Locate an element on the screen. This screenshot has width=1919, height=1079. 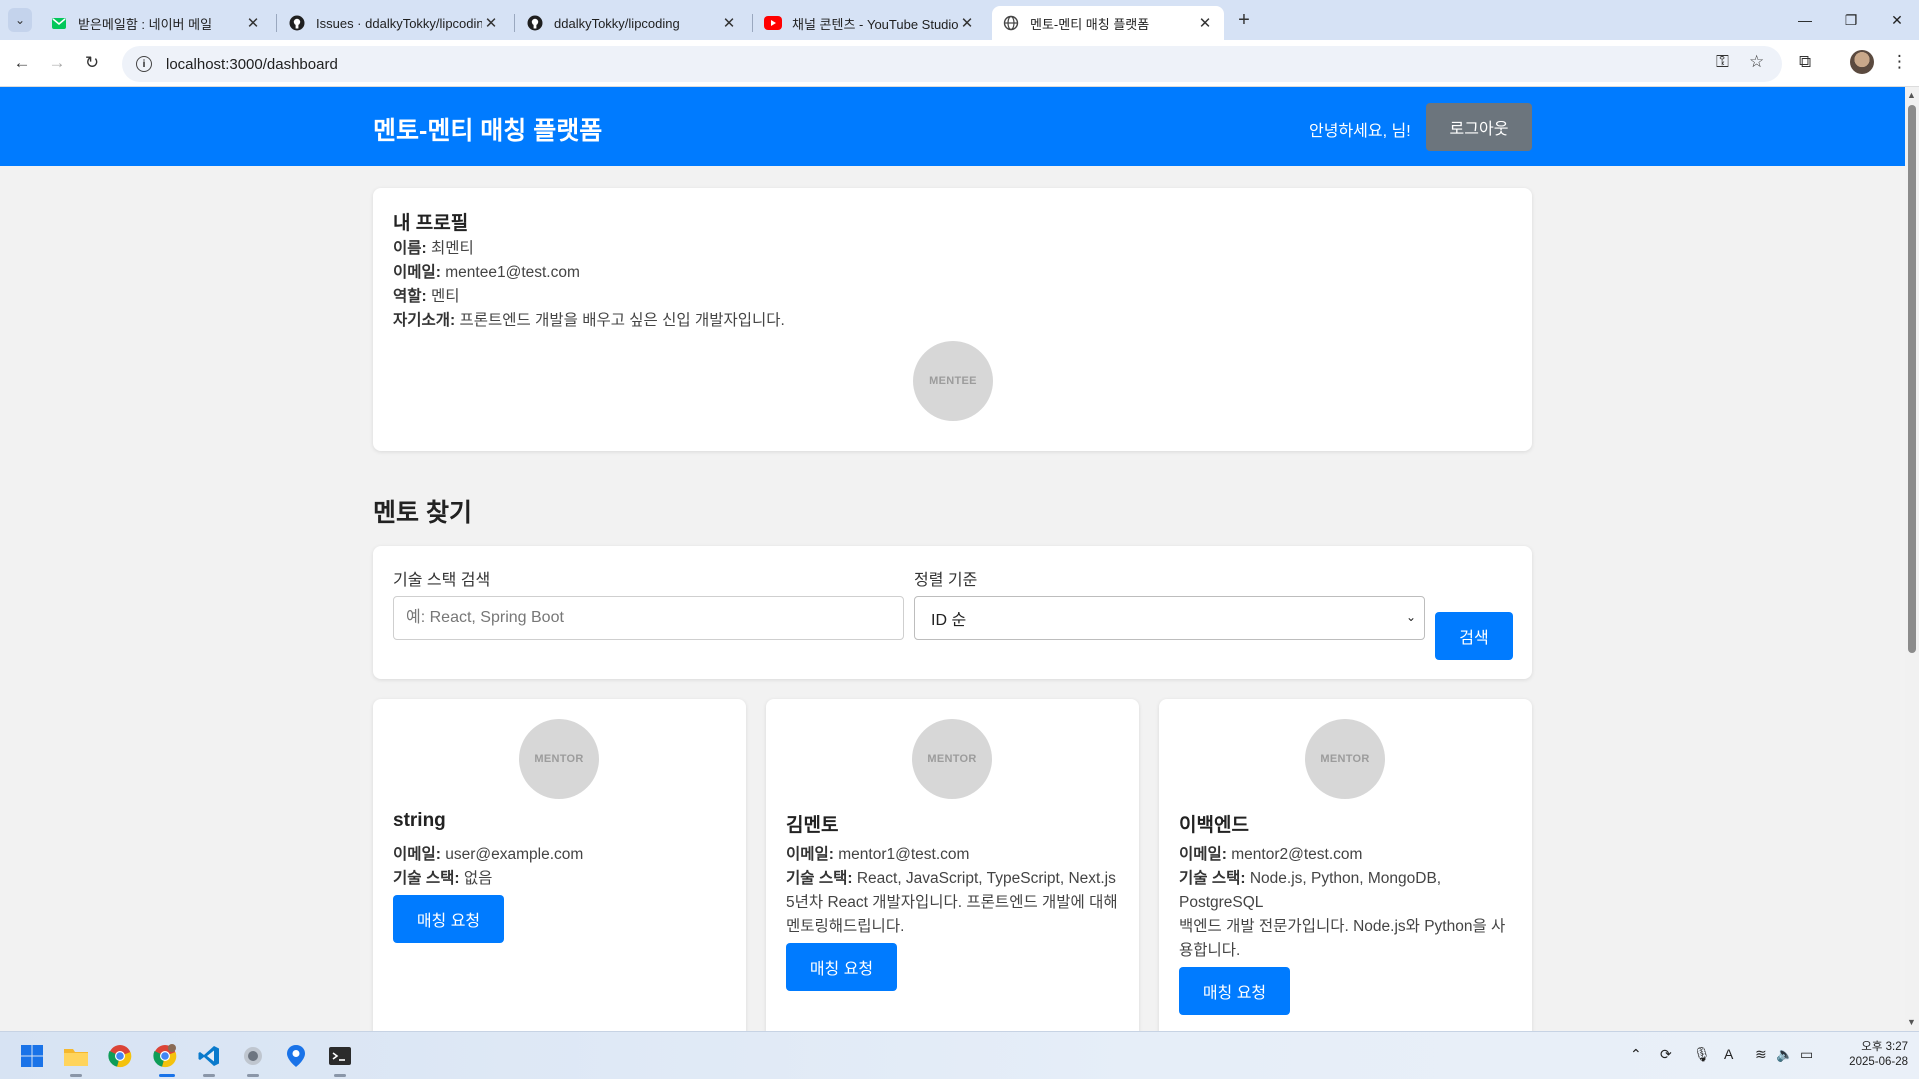
mentor-email: mentor2@test.com is located at coordinates (1297, 854).